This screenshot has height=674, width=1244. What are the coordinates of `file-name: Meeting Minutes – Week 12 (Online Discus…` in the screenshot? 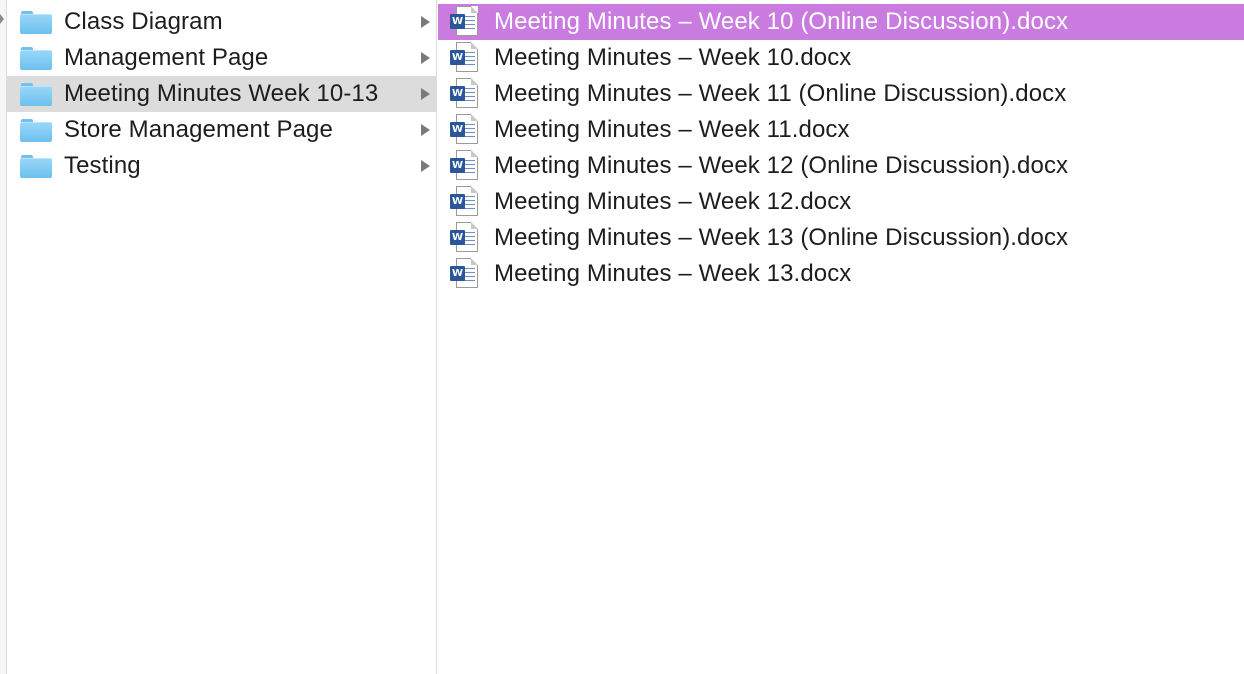 It's located at (781, 165).